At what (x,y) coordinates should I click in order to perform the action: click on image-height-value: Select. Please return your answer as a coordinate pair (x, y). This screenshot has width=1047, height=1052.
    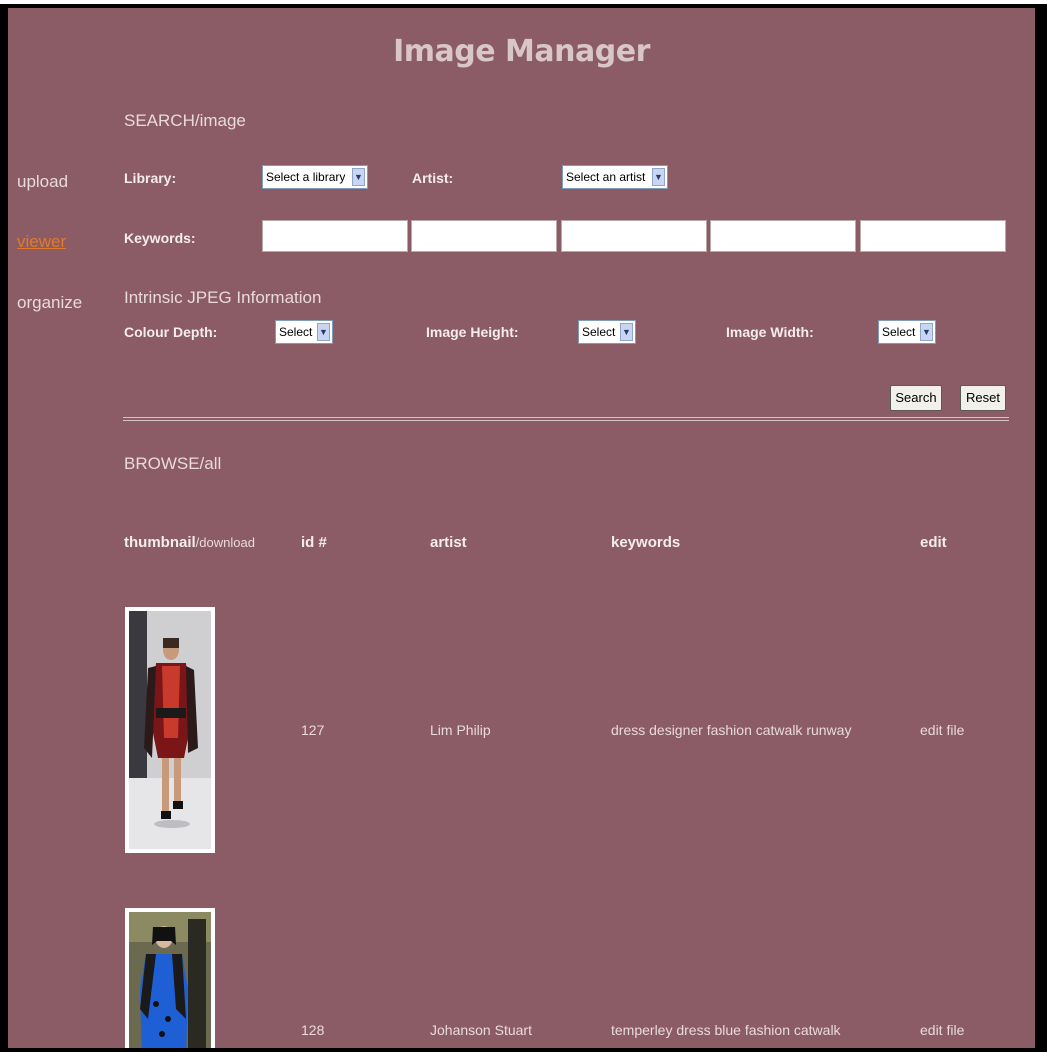
    Looking at the image, I should click on (599, 332).